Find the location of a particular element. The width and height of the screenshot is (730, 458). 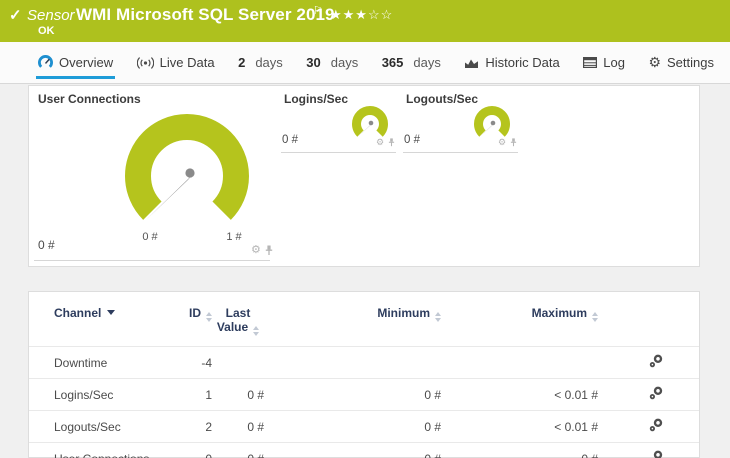

column-header-channel: Channel is located at coordinates (91, 319).